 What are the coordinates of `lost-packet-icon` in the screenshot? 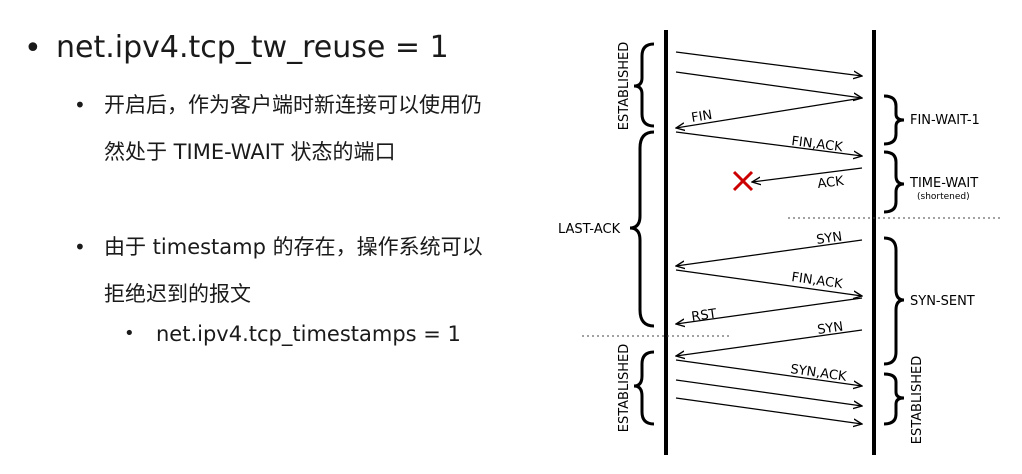 It's located at (743, 181).